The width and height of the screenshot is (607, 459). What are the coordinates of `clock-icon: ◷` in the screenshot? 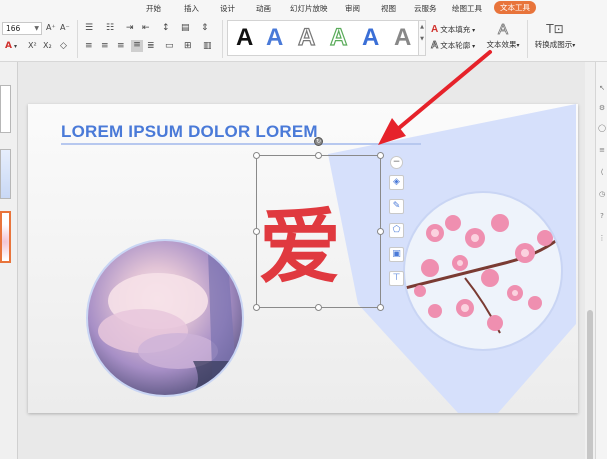 It's located at (602, 194).